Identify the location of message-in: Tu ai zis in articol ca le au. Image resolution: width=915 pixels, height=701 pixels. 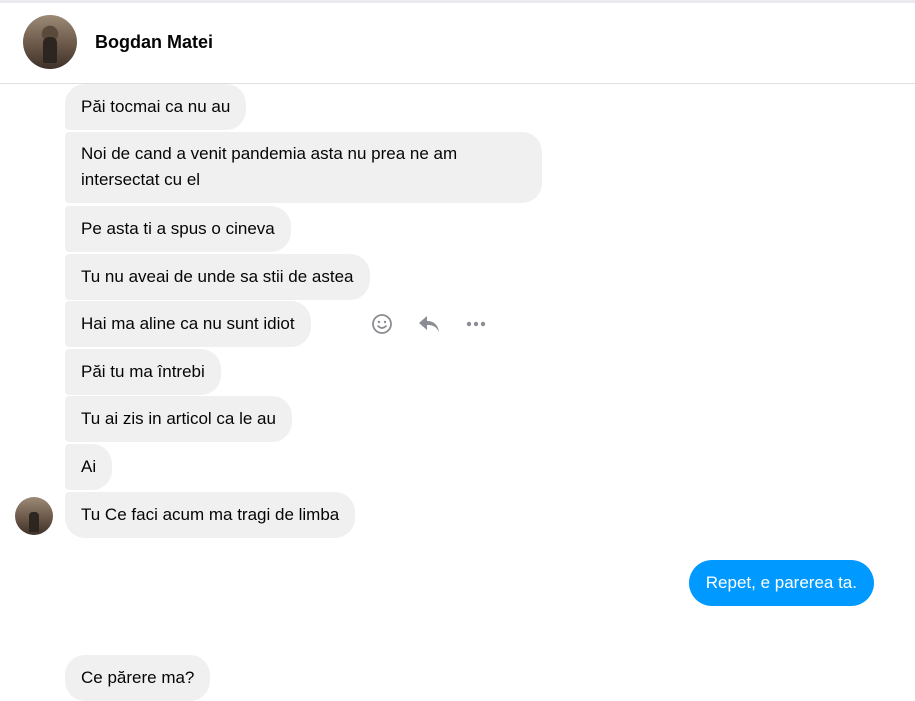
(178, 419).